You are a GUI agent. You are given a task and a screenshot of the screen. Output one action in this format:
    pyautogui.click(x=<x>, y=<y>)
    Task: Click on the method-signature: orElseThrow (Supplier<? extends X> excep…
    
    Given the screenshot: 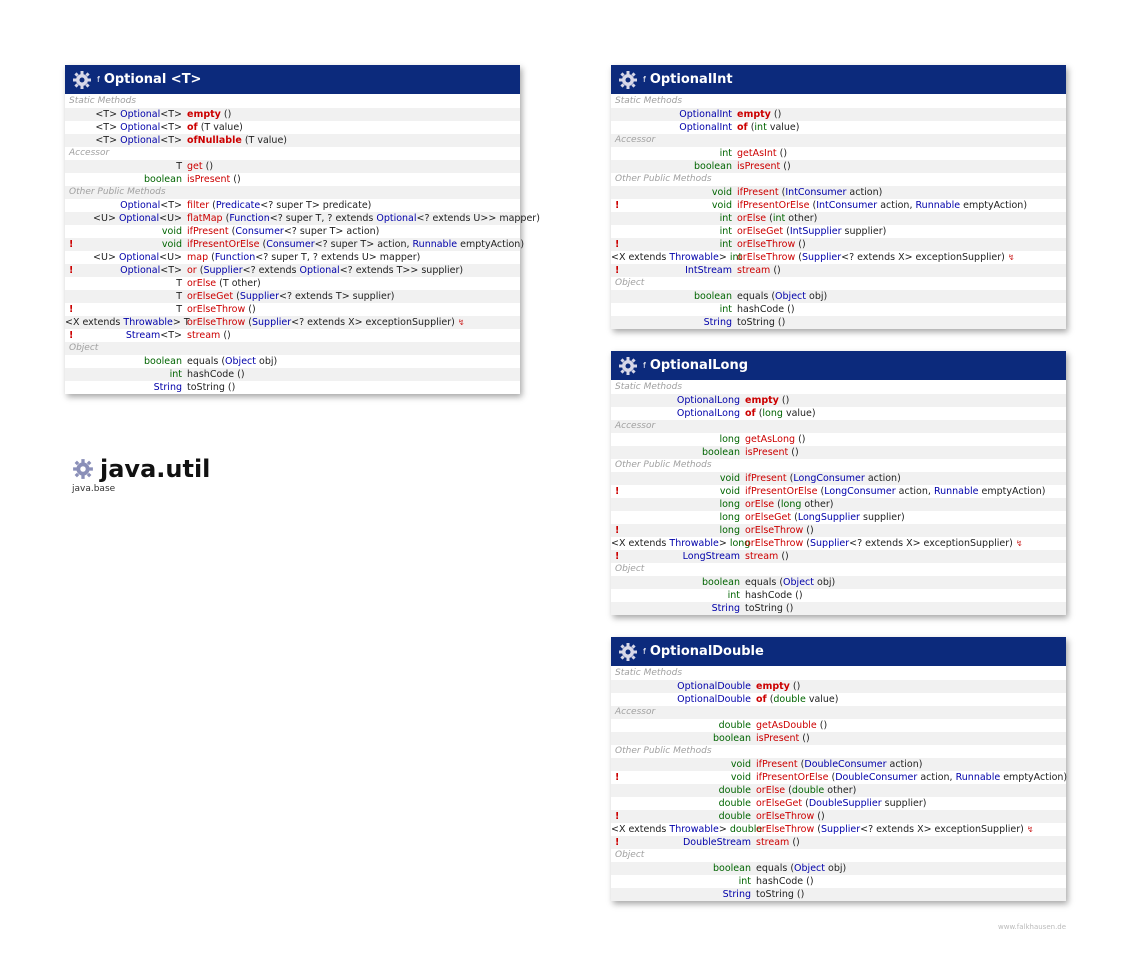 What is the action you would take?
    pyautogui.click(x=353, y=322)
    